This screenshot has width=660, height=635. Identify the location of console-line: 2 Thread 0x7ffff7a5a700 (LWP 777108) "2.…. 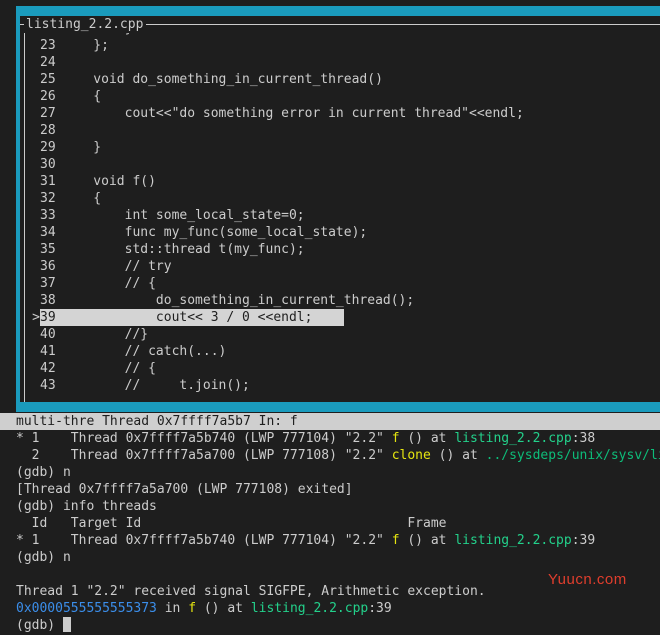
(338, 455).